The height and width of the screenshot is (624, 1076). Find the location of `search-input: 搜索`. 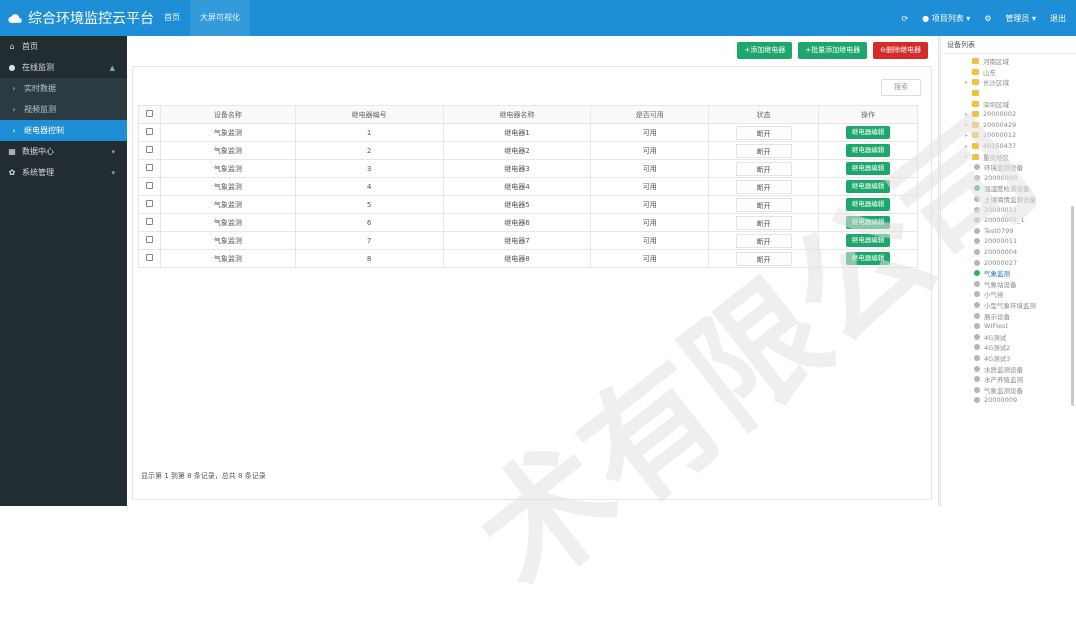

search-input: 搜索 is located at coordinates (901, 87).